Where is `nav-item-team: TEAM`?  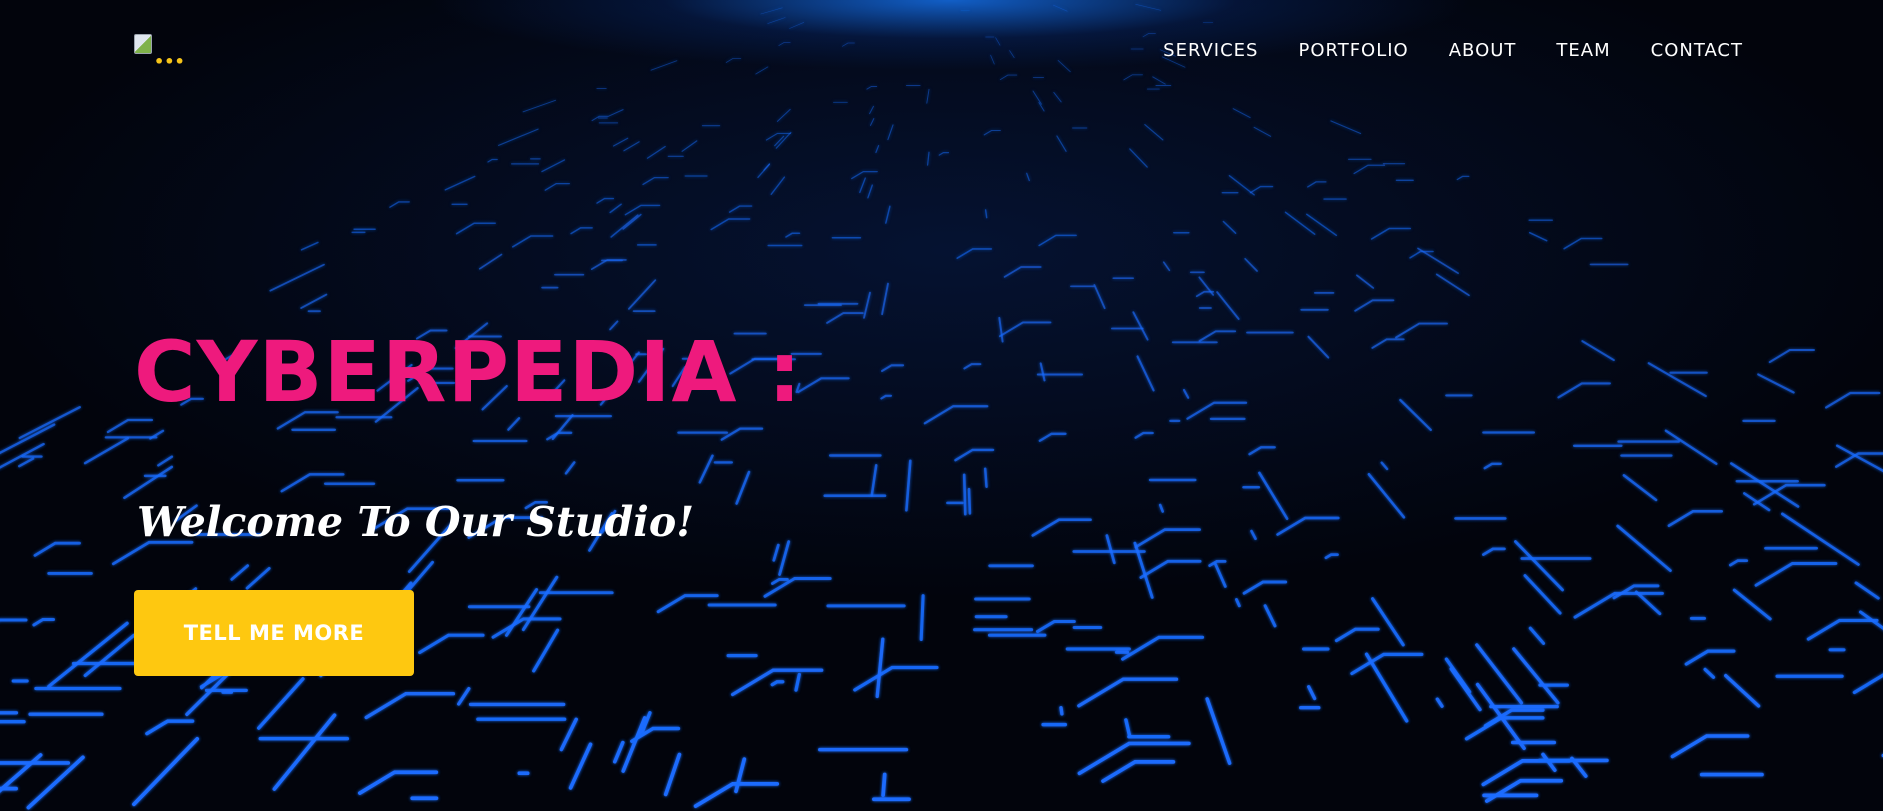 nav-item-team: TEAM is located at coordinates (1583, 50).